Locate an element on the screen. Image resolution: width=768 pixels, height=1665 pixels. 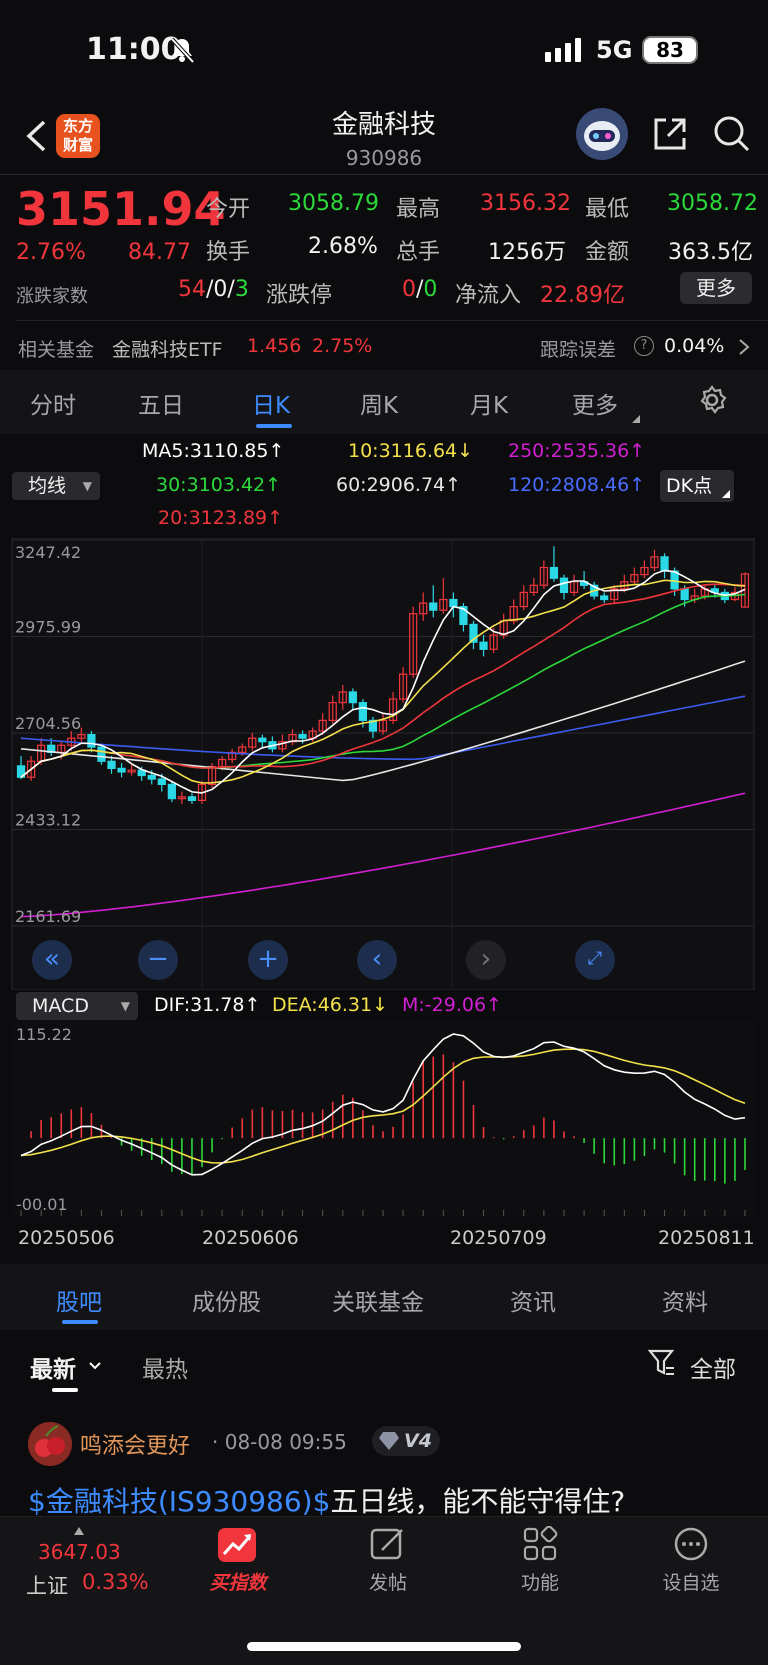
tab-profile: 资料 is located at coordinates (685, 1300).